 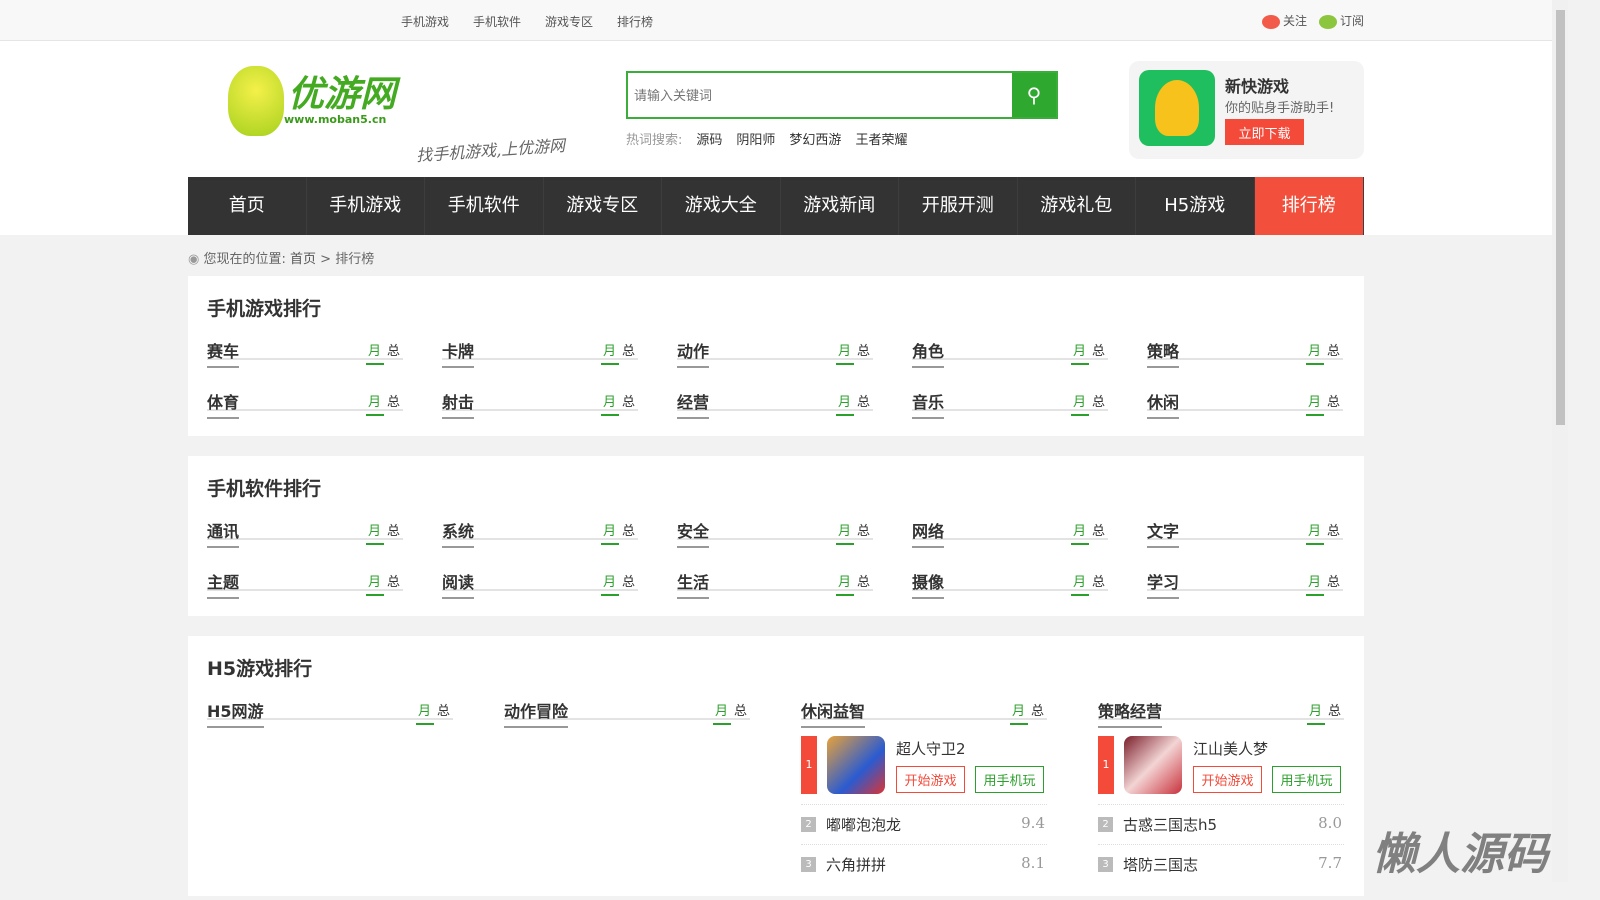 I want to click on search-button: ⚲, so click(x=1034, y=95).